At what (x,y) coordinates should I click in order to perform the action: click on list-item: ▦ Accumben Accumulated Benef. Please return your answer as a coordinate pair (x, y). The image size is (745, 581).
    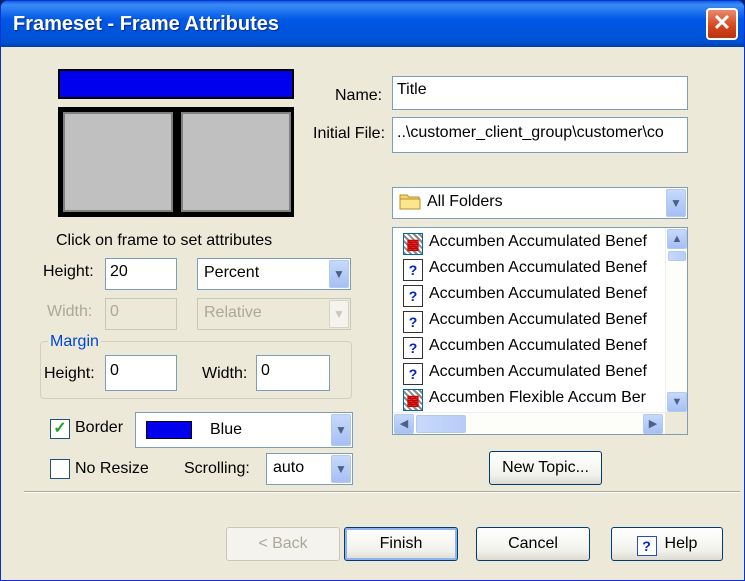
    Looking at the image, I should click on (529, 244).